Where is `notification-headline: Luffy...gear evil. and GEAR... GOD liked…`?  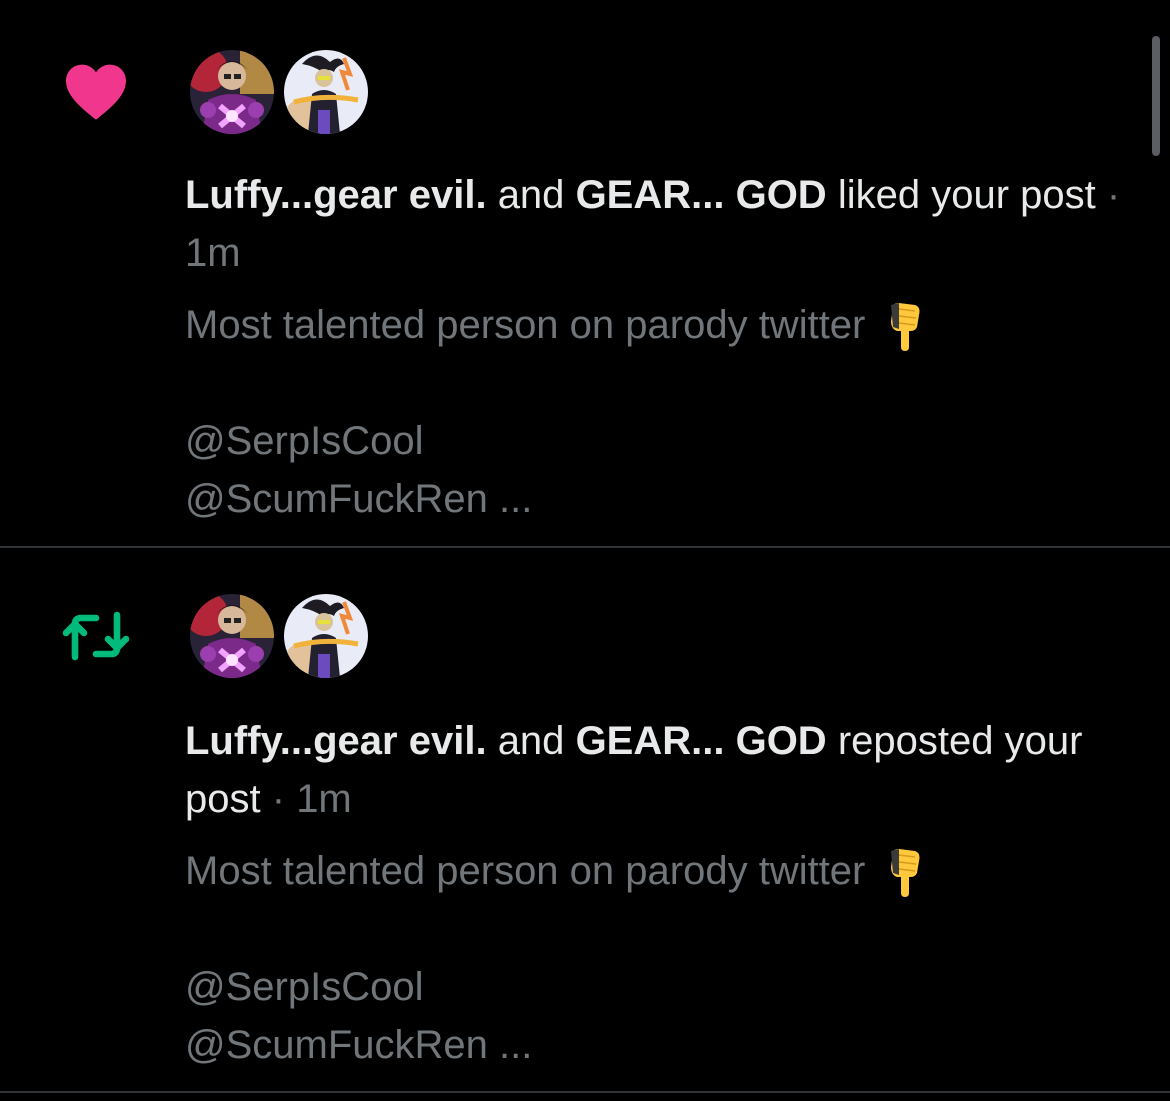
notification-headline: Luffy...gear evil. and GEAR... GOD liked… is located at coordinates (665, 224).